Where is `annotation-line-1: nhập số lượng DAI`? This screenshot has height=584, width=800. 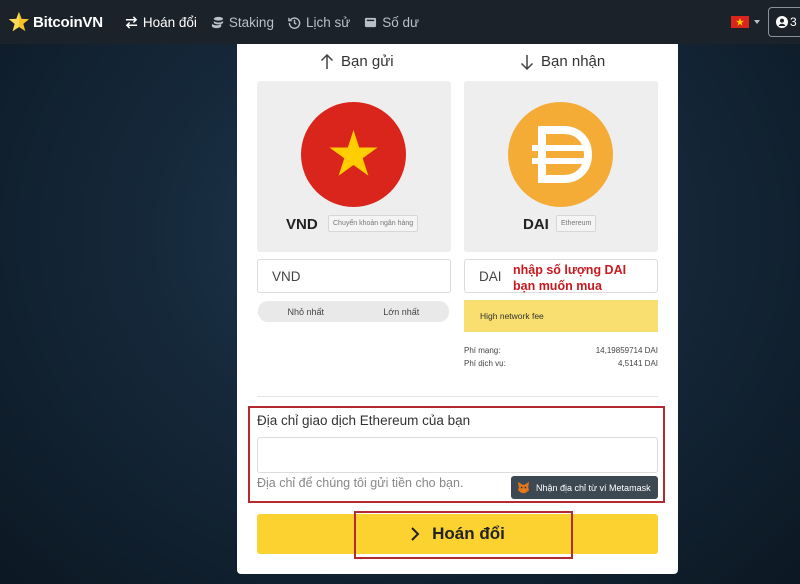 annotation-line-1: nhập số lượng DAI is located at coordinates (570, 270).